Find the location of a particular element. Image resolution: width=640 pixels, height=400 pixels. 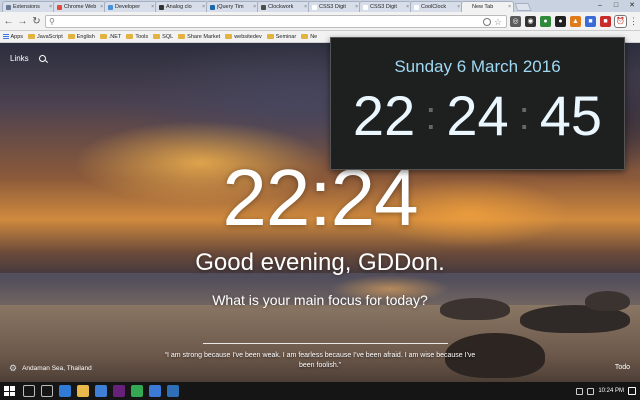

search-taskbar-icon is located at coordinates (29, 391).